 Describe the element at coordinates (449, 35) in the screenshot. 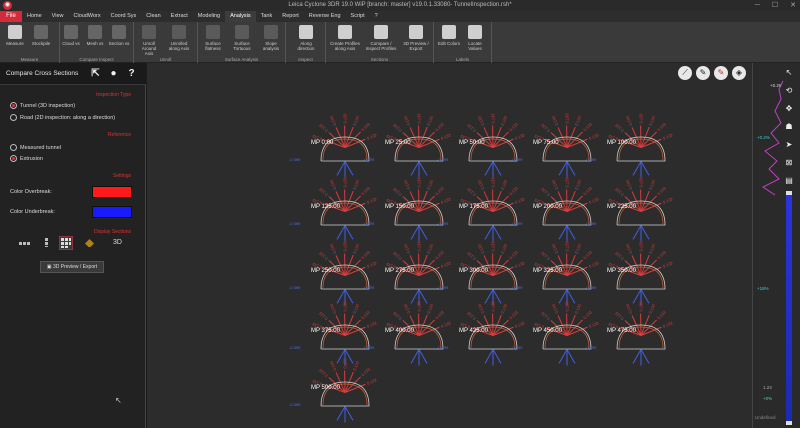

I see `edit-colors-button: Edit Colors` at that location.